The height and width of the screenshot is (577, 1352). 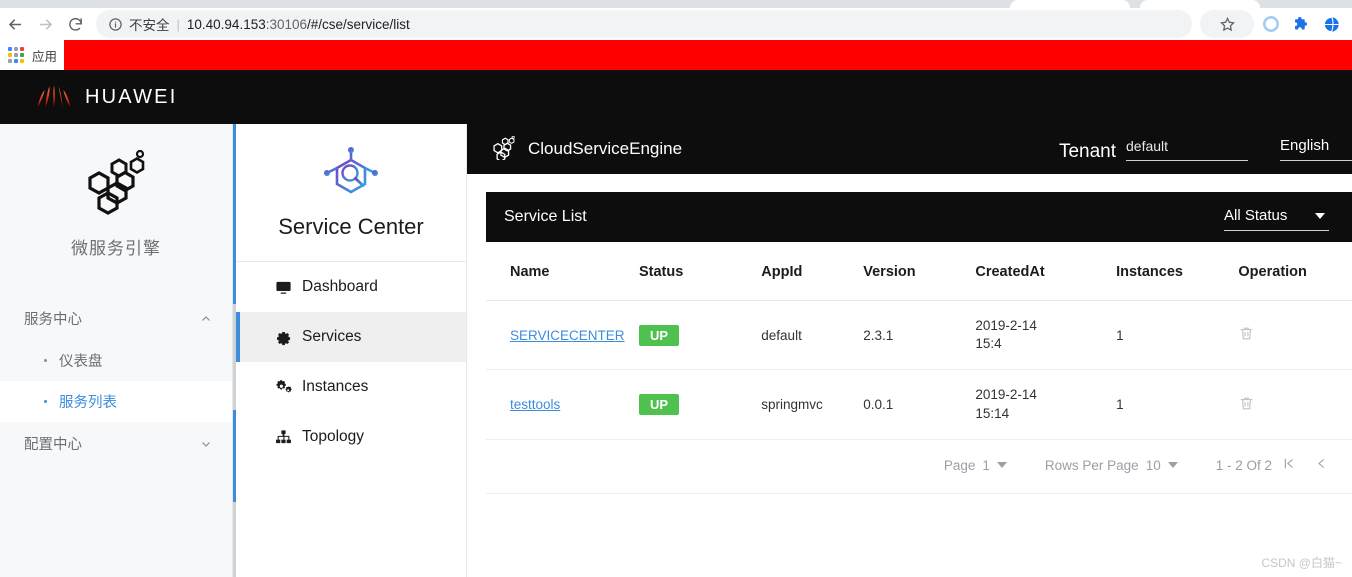 What do you see at coordinates (1295, 404) in the screenshot?
I see `cell-operation` at bounding box center [1295, 404].